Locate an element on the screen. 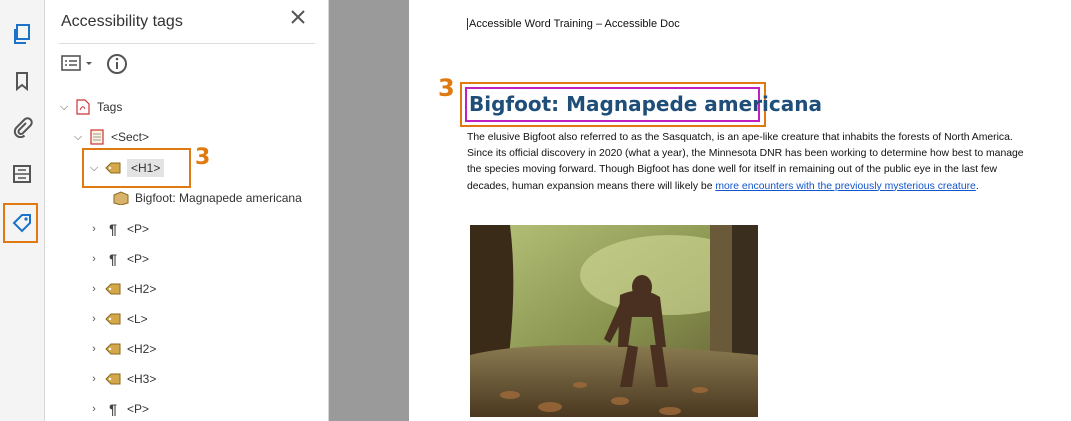 The image size is (1071, 421). options-menu-button is located at coordinates (79, 65).